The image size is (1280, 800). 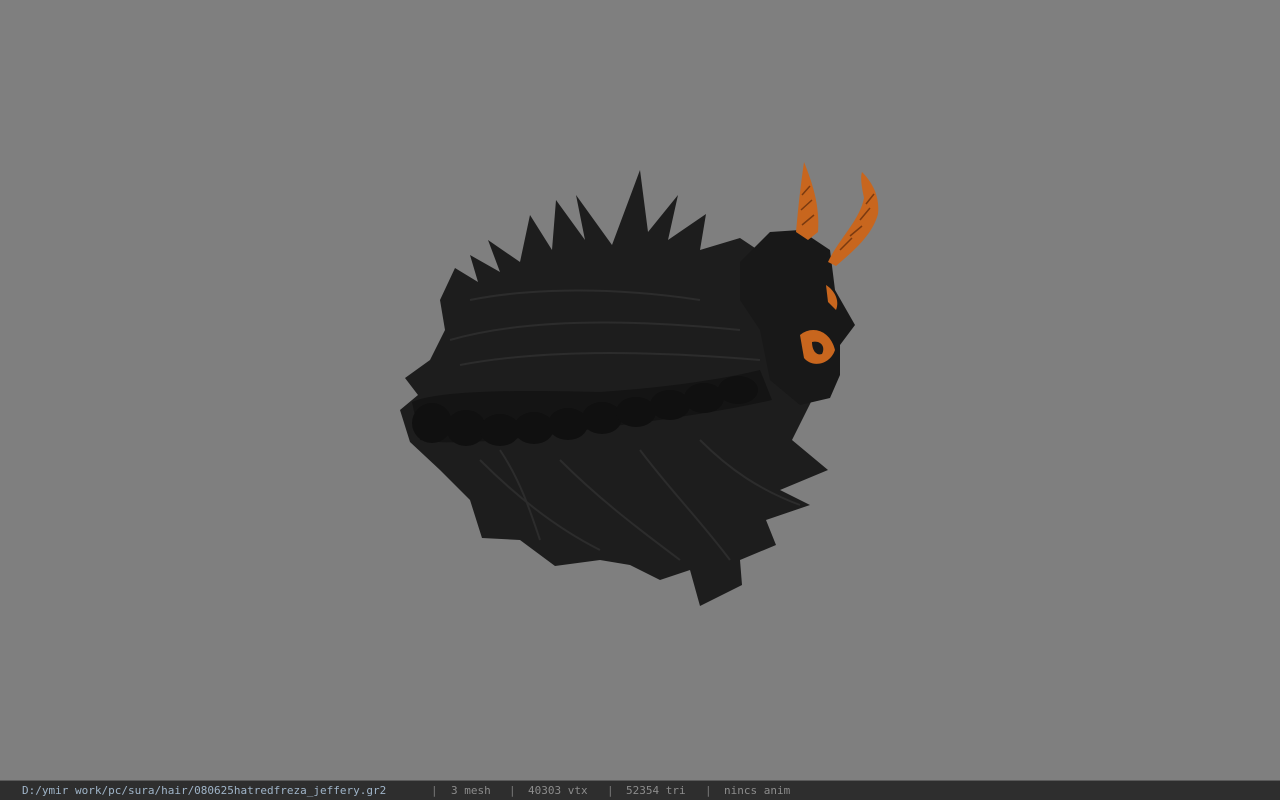 I want to click on mesh-count: 3 mesh, so click(x=471, y=790).